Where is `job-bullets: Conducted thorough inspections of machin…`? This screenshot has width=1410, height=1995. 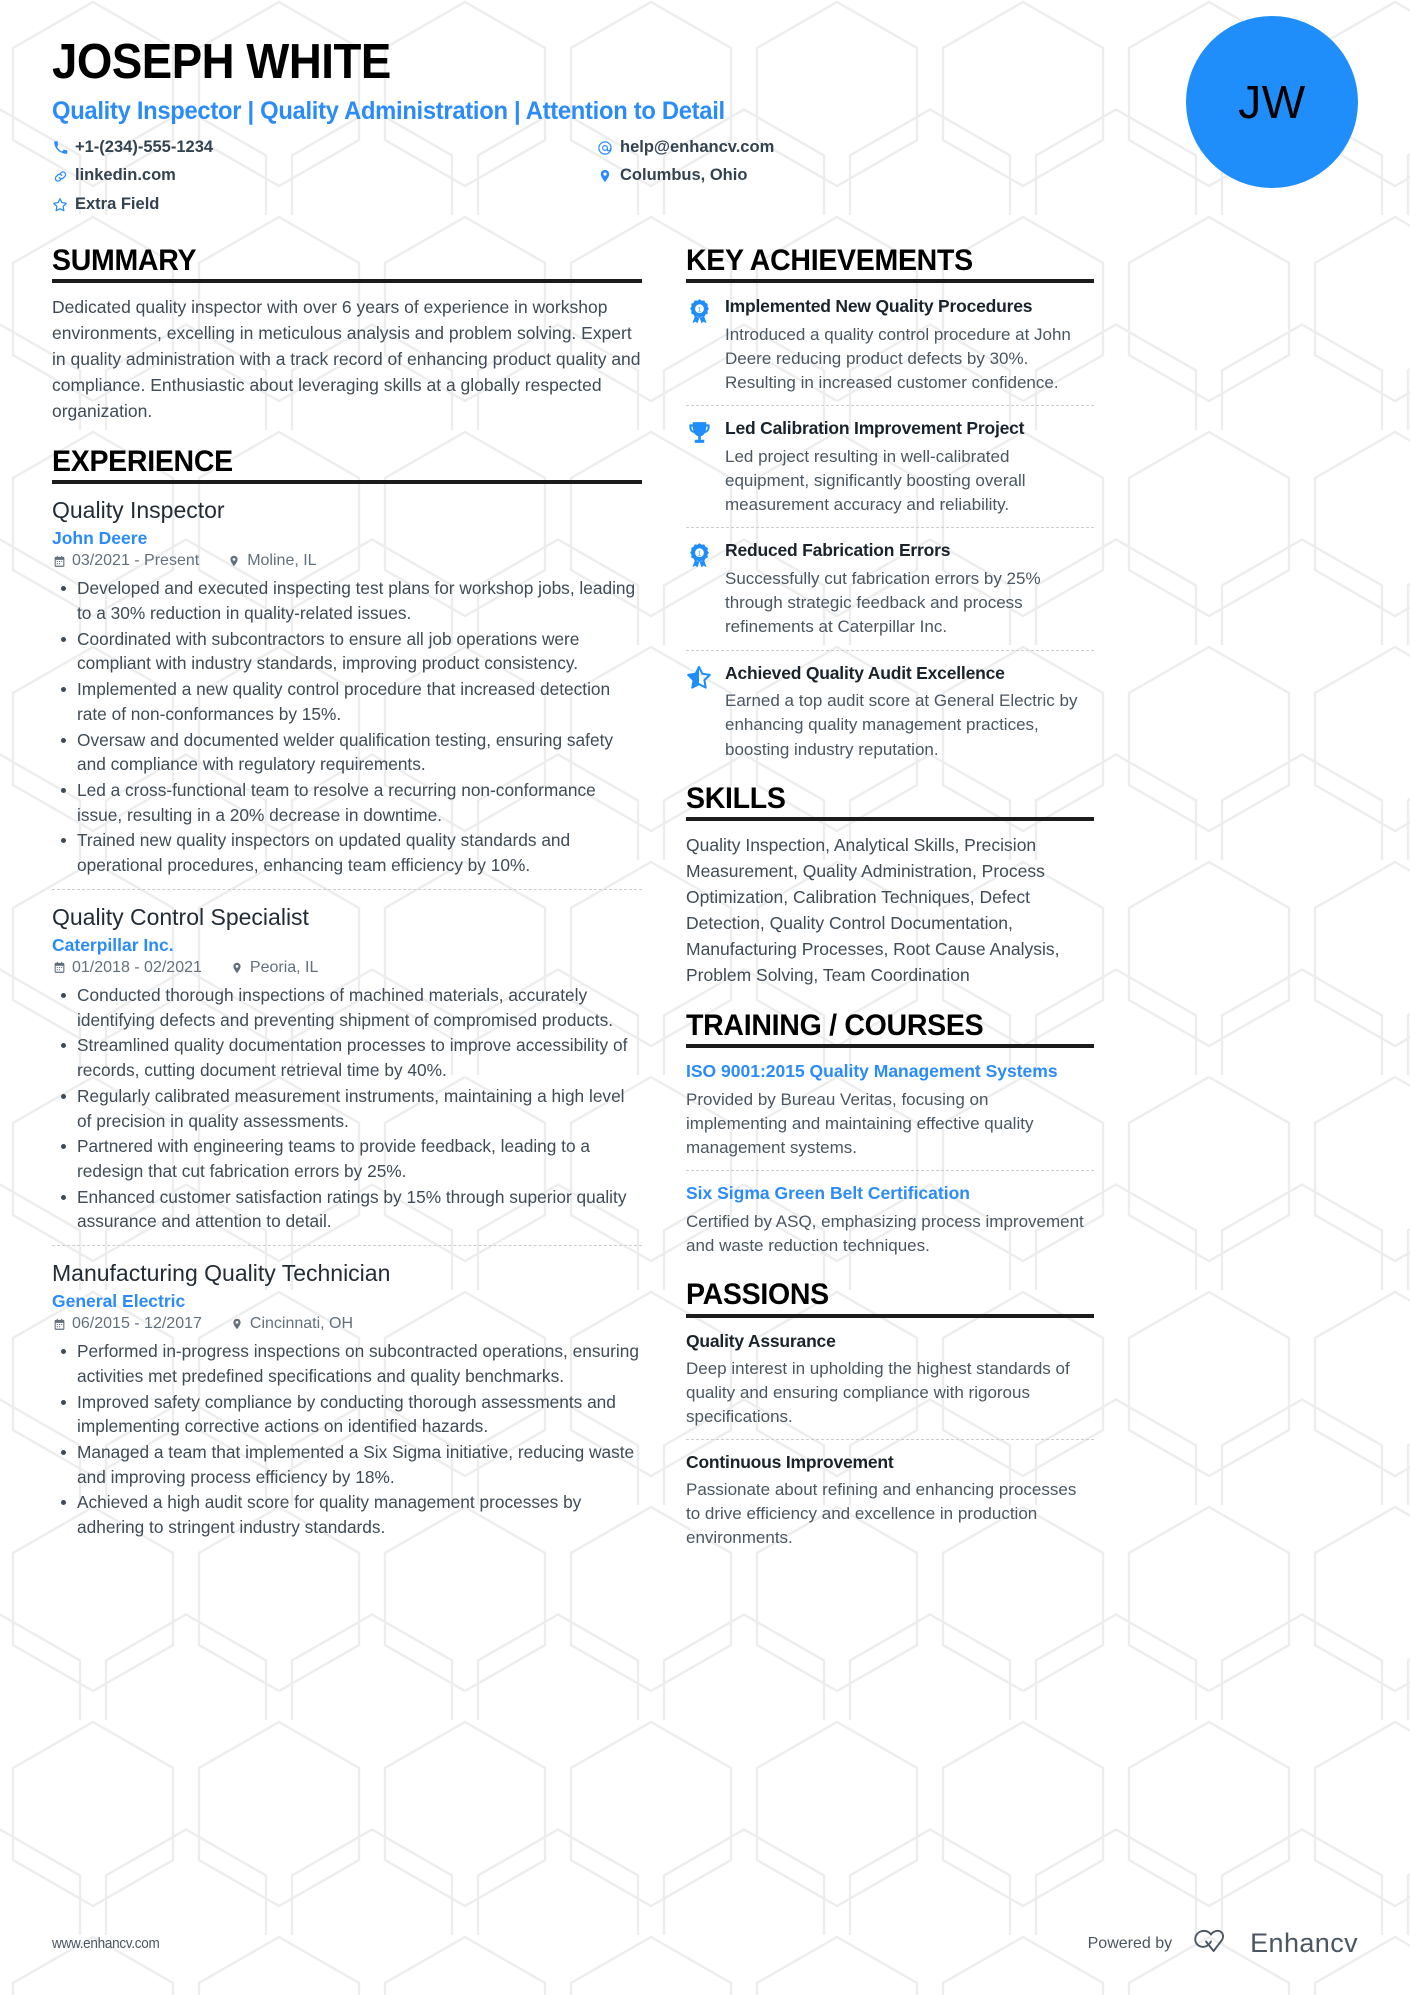 job-bullets: Conducted thorough inspections of machin… is located at coordinates (349, 1108).